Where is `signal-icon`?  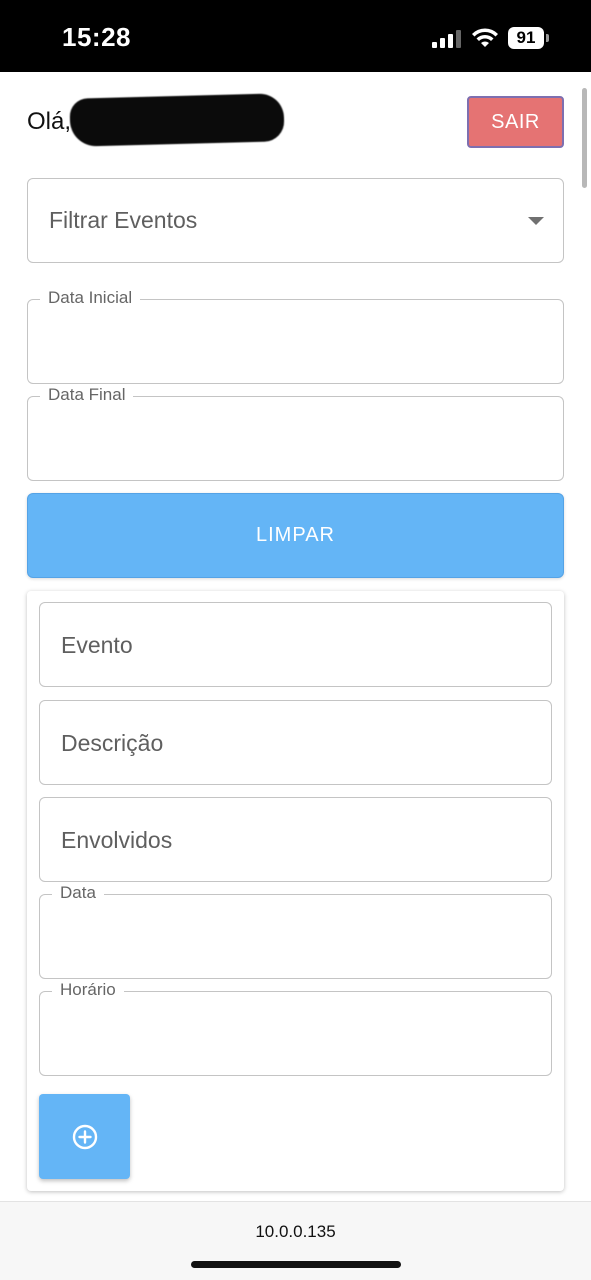
signal-icon is located at coordinates (446, 39).